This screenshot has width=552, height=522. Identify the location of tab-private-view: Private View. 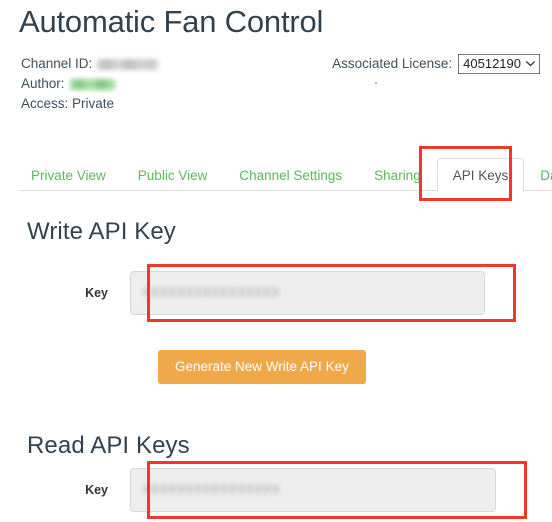
(70, 175).